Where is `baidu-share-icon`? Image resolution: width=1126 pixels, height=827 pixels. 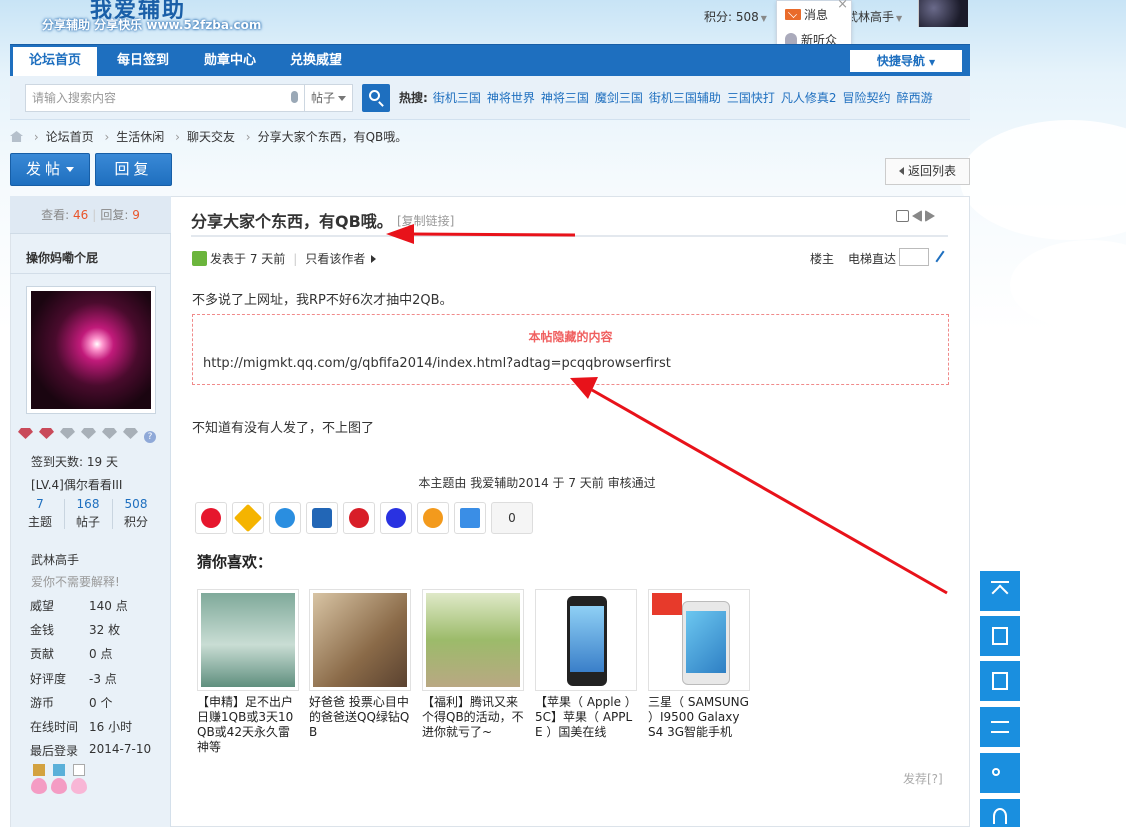
baidu-share-icon is located at coordinates (396, 518).